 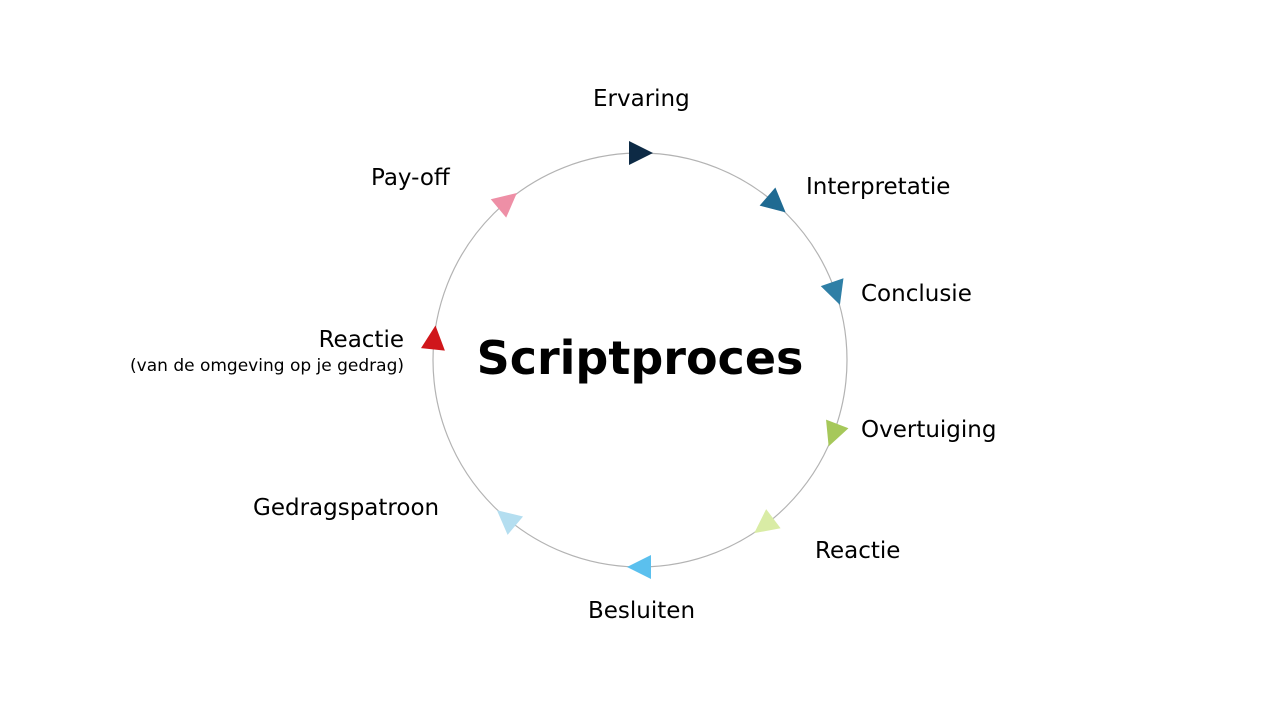 I want to click on arrow-marker-conclusie-icon, so click(x=832, y=291).